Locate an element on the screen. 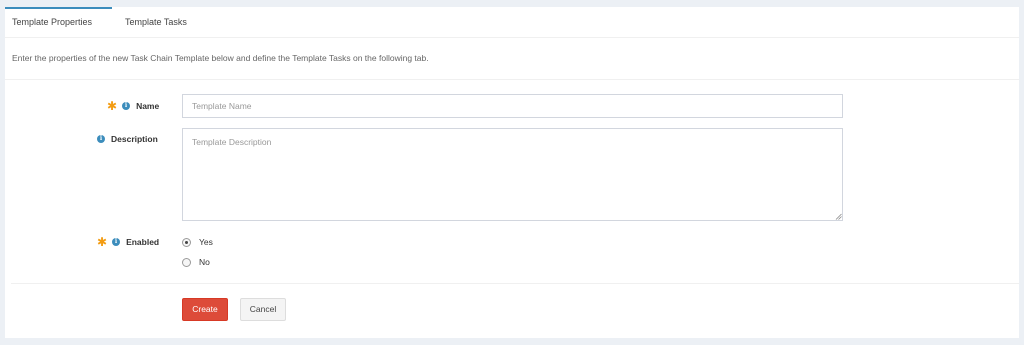  description-label-text: Description is located at coordinates (134, 139).